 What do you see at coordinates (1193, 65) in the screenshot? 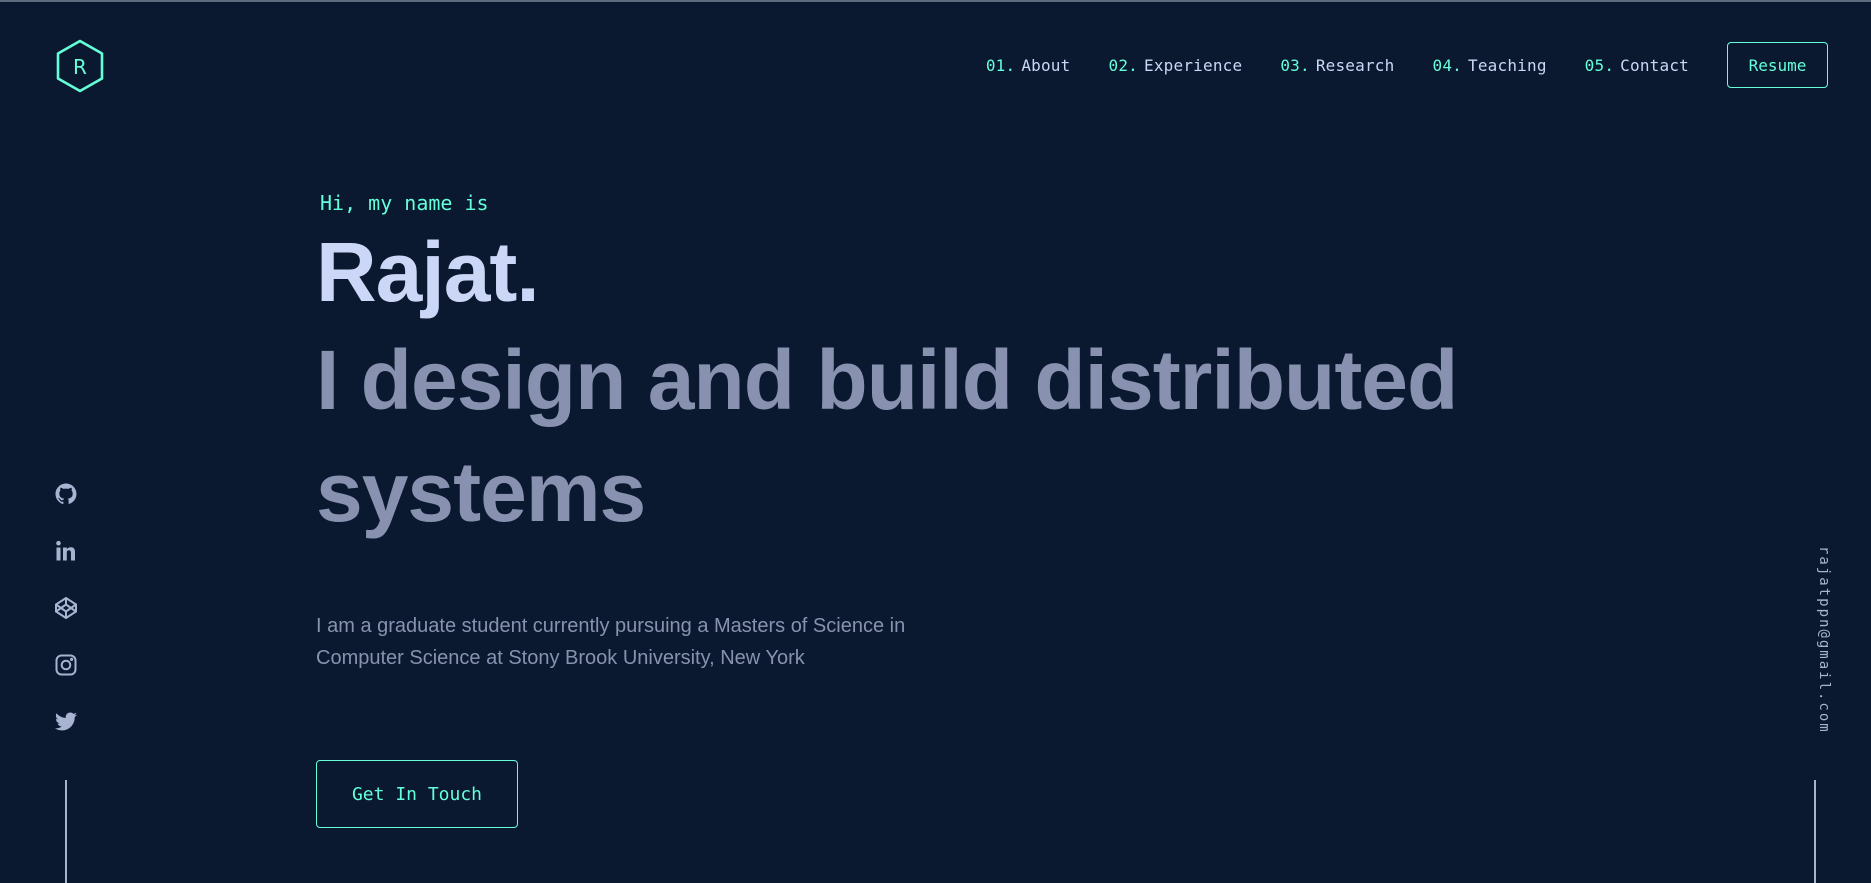
I see `nav-label: Experience` at bounding box center [1193, 65].